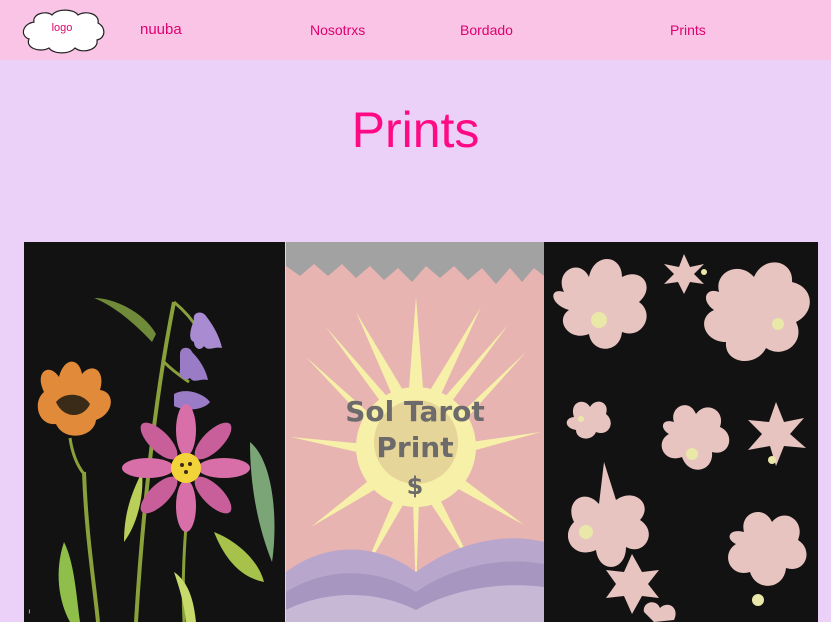 The width and height of the screenshot is (831, 622). What do you see at coordinates (415, 130) in the screenshot?
I see `page-title: Prints` at bounding box center [415, 130].